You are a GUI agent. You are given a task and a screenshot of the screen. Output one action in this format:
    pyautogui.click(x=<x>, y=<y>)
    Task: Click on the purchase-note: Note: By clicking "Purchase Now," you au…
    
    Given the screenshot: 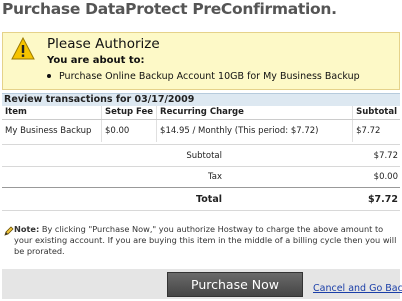 What is the action you would take?
    pyautogui.click(x=207, y=240)
    